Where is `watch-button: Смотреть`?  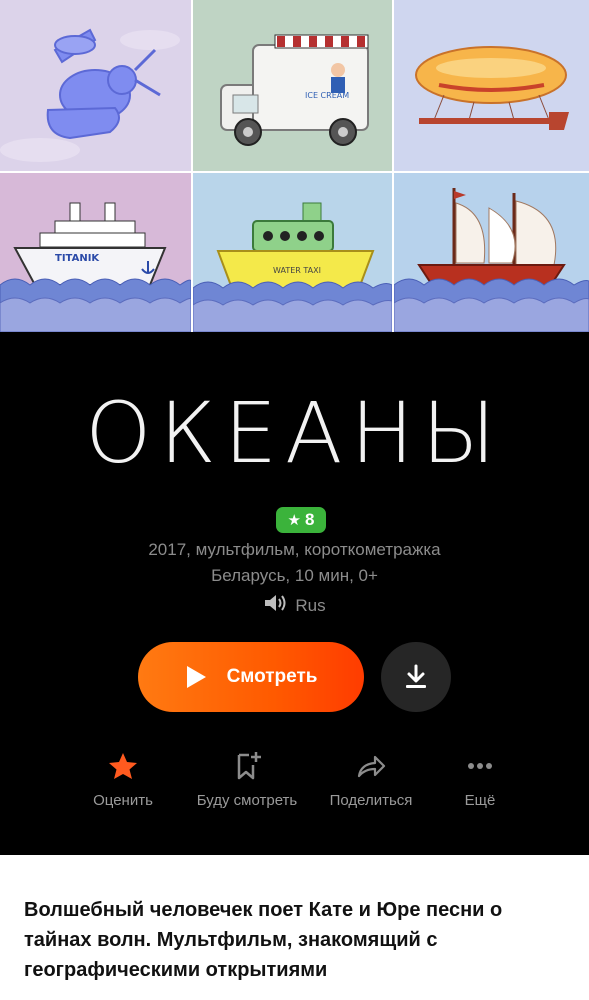
watch-button: Смотреть is located at coordinates (251, 677).